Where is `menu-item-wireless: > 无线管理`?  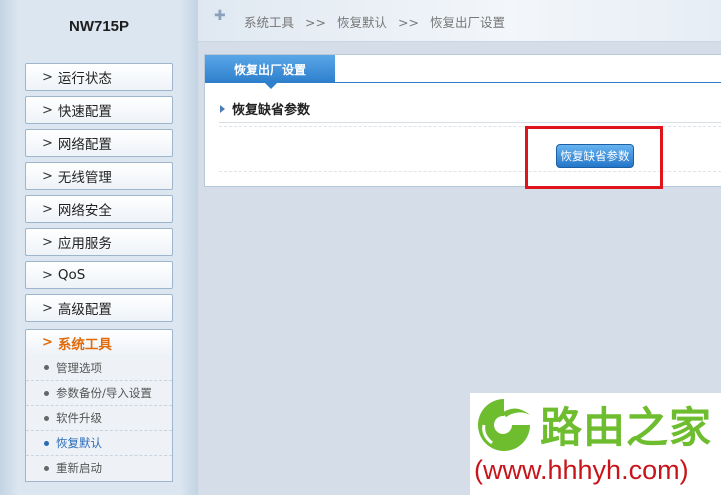
menu-item-wireless: > 无线管理 is located at coordinates (99, 176).